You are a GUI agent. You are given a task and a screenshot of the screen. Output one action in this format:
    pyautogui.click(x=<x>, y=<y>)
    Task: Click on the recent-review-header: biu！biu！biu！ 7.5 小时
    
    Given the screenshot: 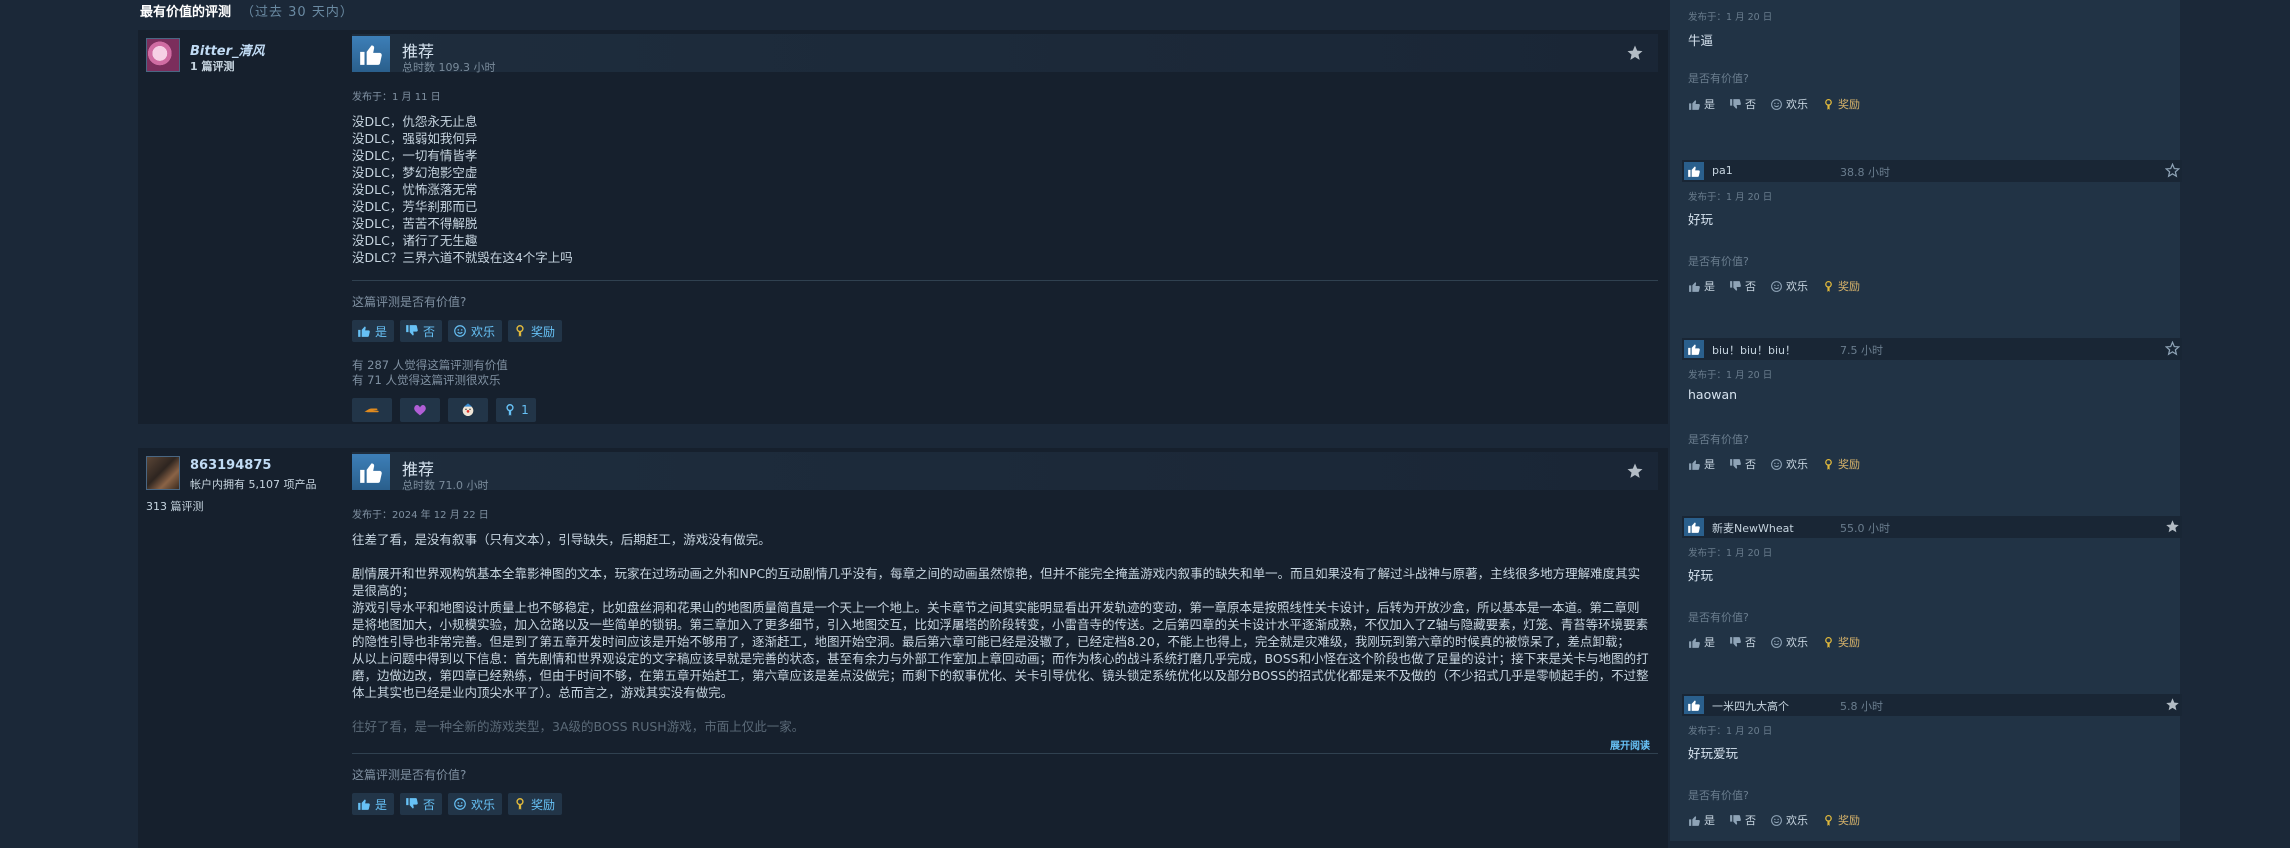 What is the action you would take?
    pyautogui.click(x=1932, y=349)
    